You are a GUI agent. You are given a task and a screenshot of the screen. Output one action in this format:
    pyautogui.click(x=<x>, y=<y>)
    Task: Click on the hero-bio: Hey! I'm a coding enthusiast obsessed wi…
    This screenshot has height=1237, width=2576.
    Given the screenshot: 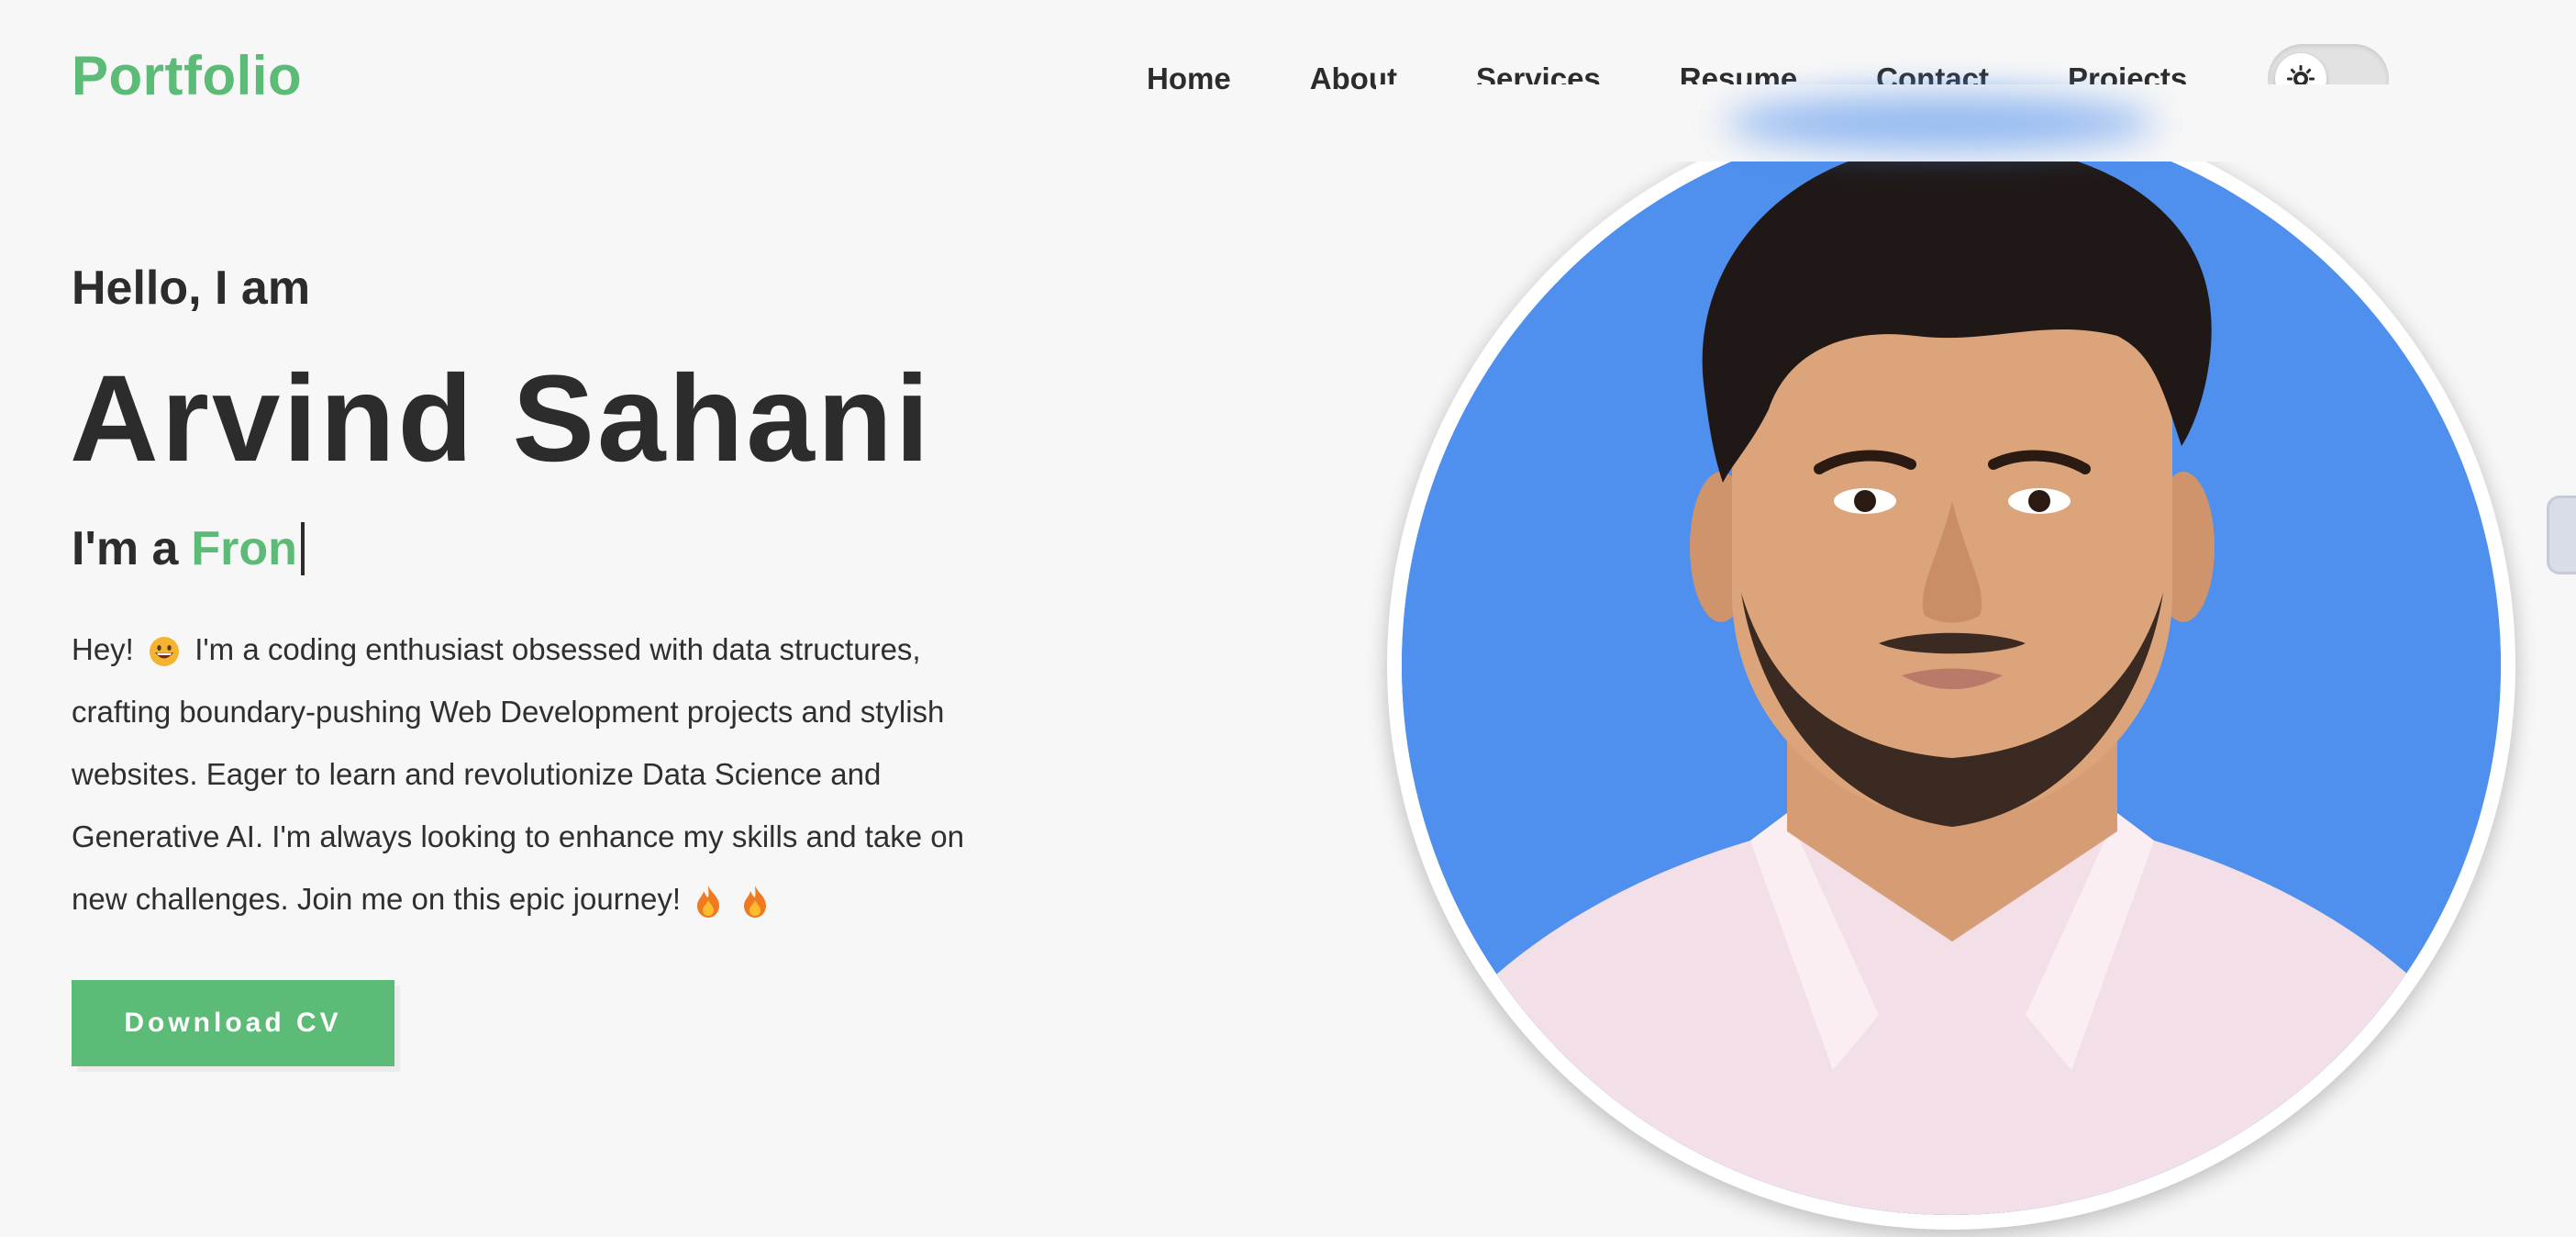 What is the action you would take?
    pyautogui.click(x=539, y=774)
    